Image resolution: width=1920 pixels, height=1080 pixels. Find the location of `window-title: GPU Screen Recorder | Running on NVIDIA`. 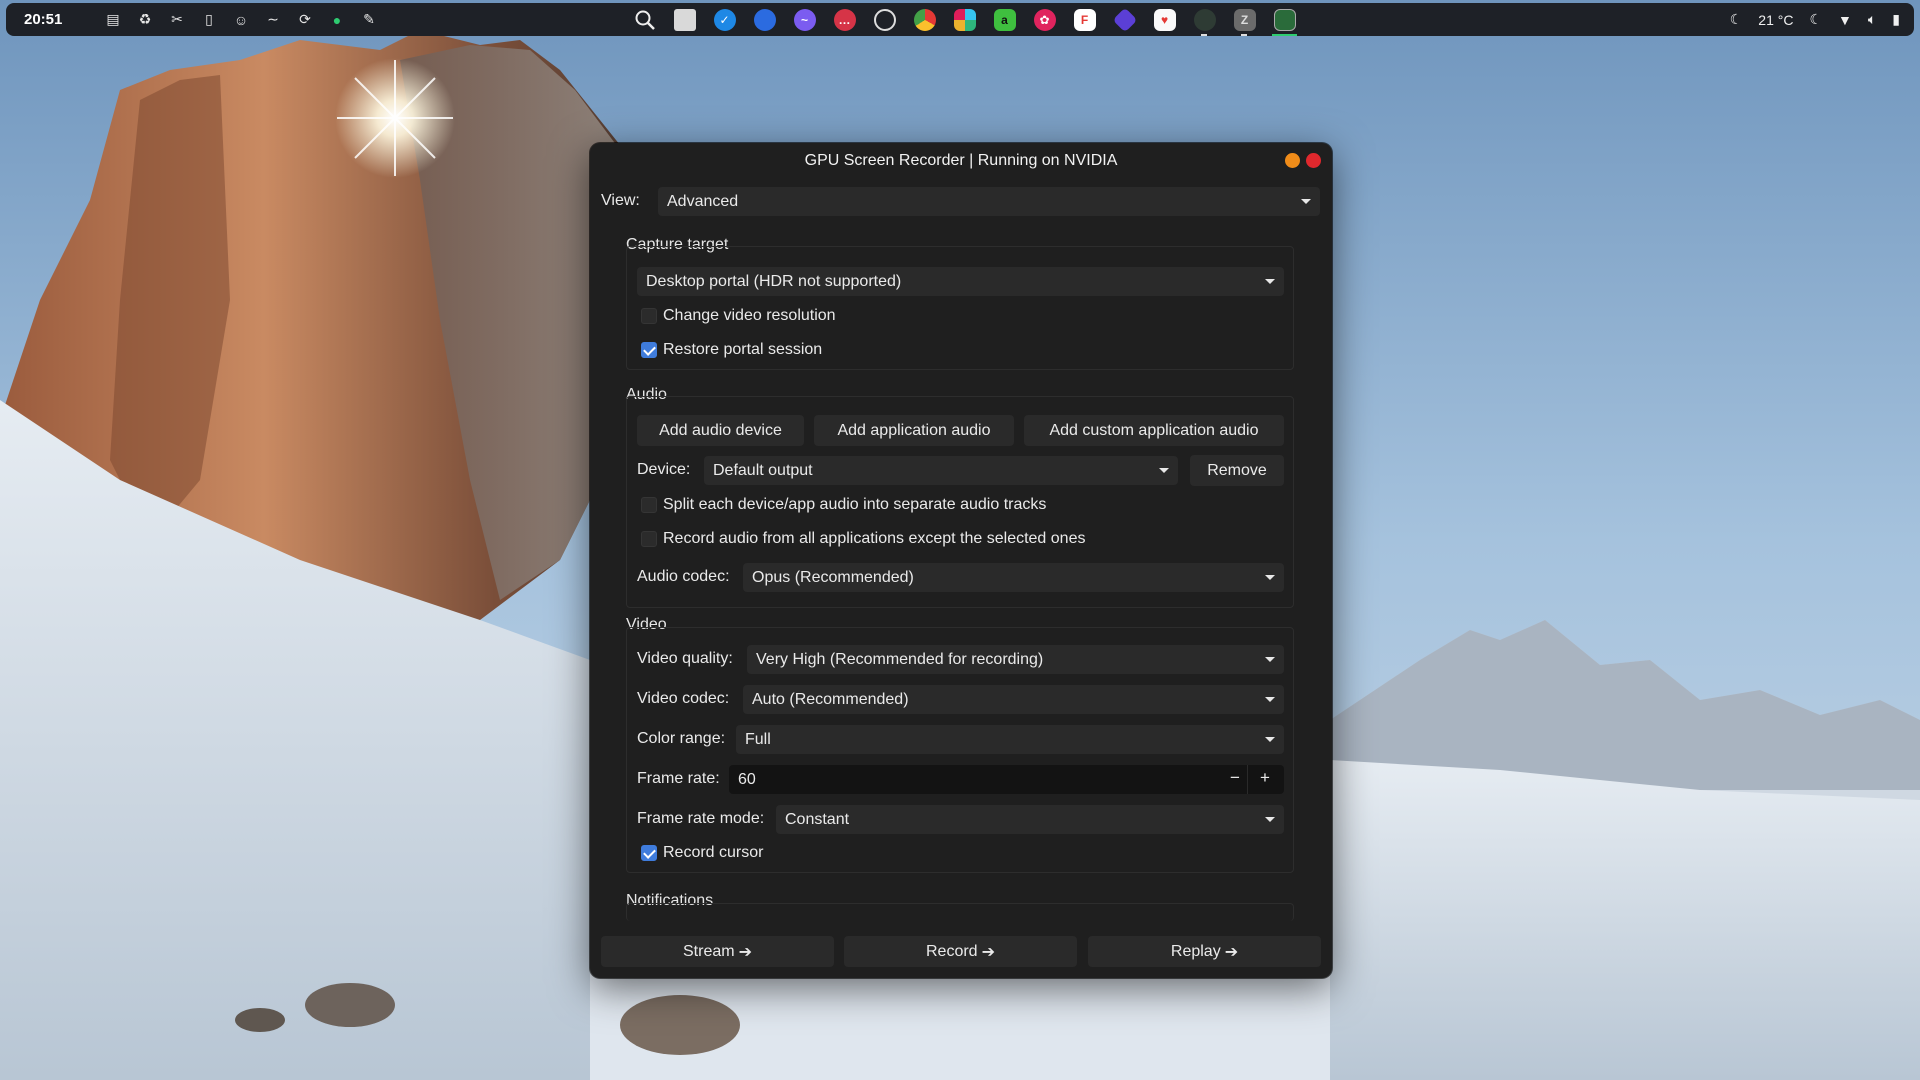

window-title: GPU Screen Recorder | Running on NVIDIA is located at coordinates (961, 160).